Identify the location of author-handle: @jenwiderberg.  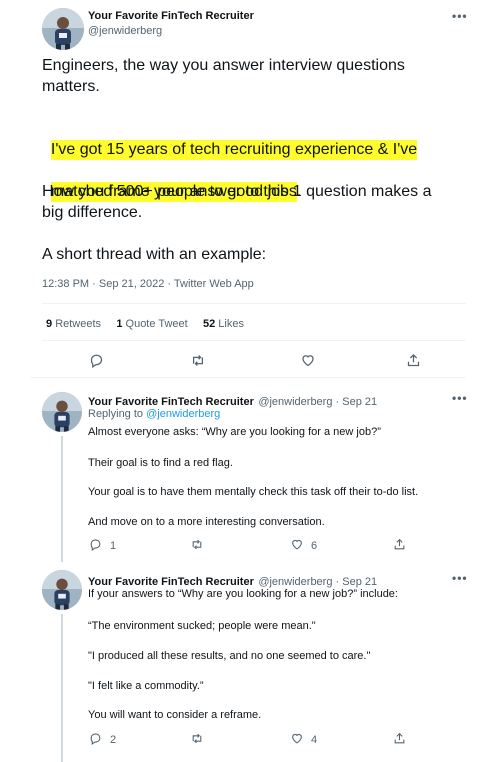
(125, 31).